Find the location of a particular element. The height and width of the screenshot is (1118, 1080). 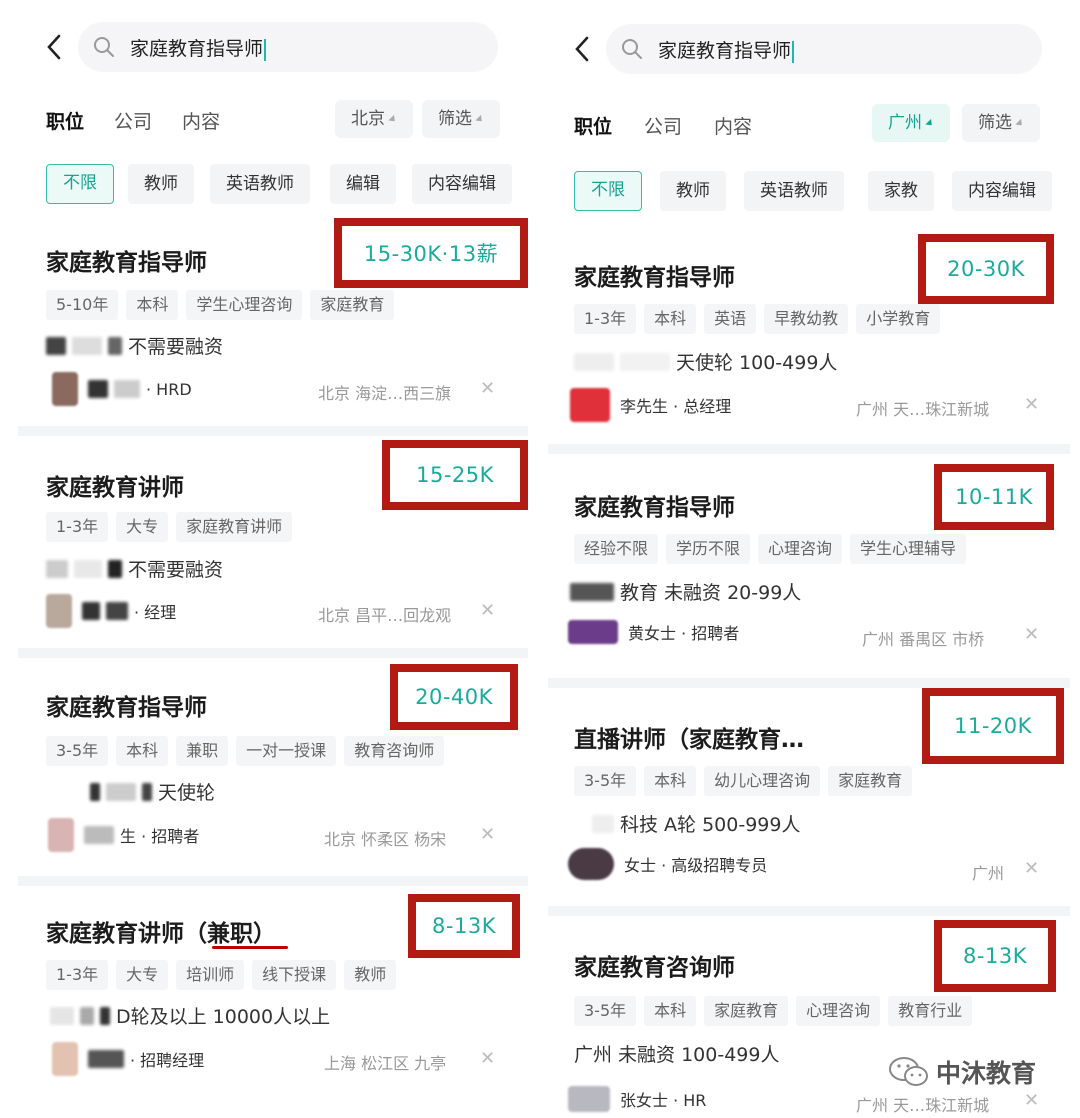

chip-tutor: 家教 is located at coordinates (901, 191).